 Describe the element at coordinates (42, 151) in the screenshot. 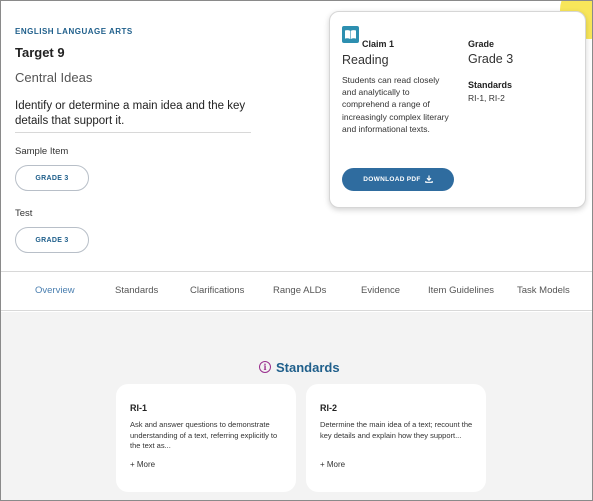

I see `sample-item-label: Sample Item` at that location.